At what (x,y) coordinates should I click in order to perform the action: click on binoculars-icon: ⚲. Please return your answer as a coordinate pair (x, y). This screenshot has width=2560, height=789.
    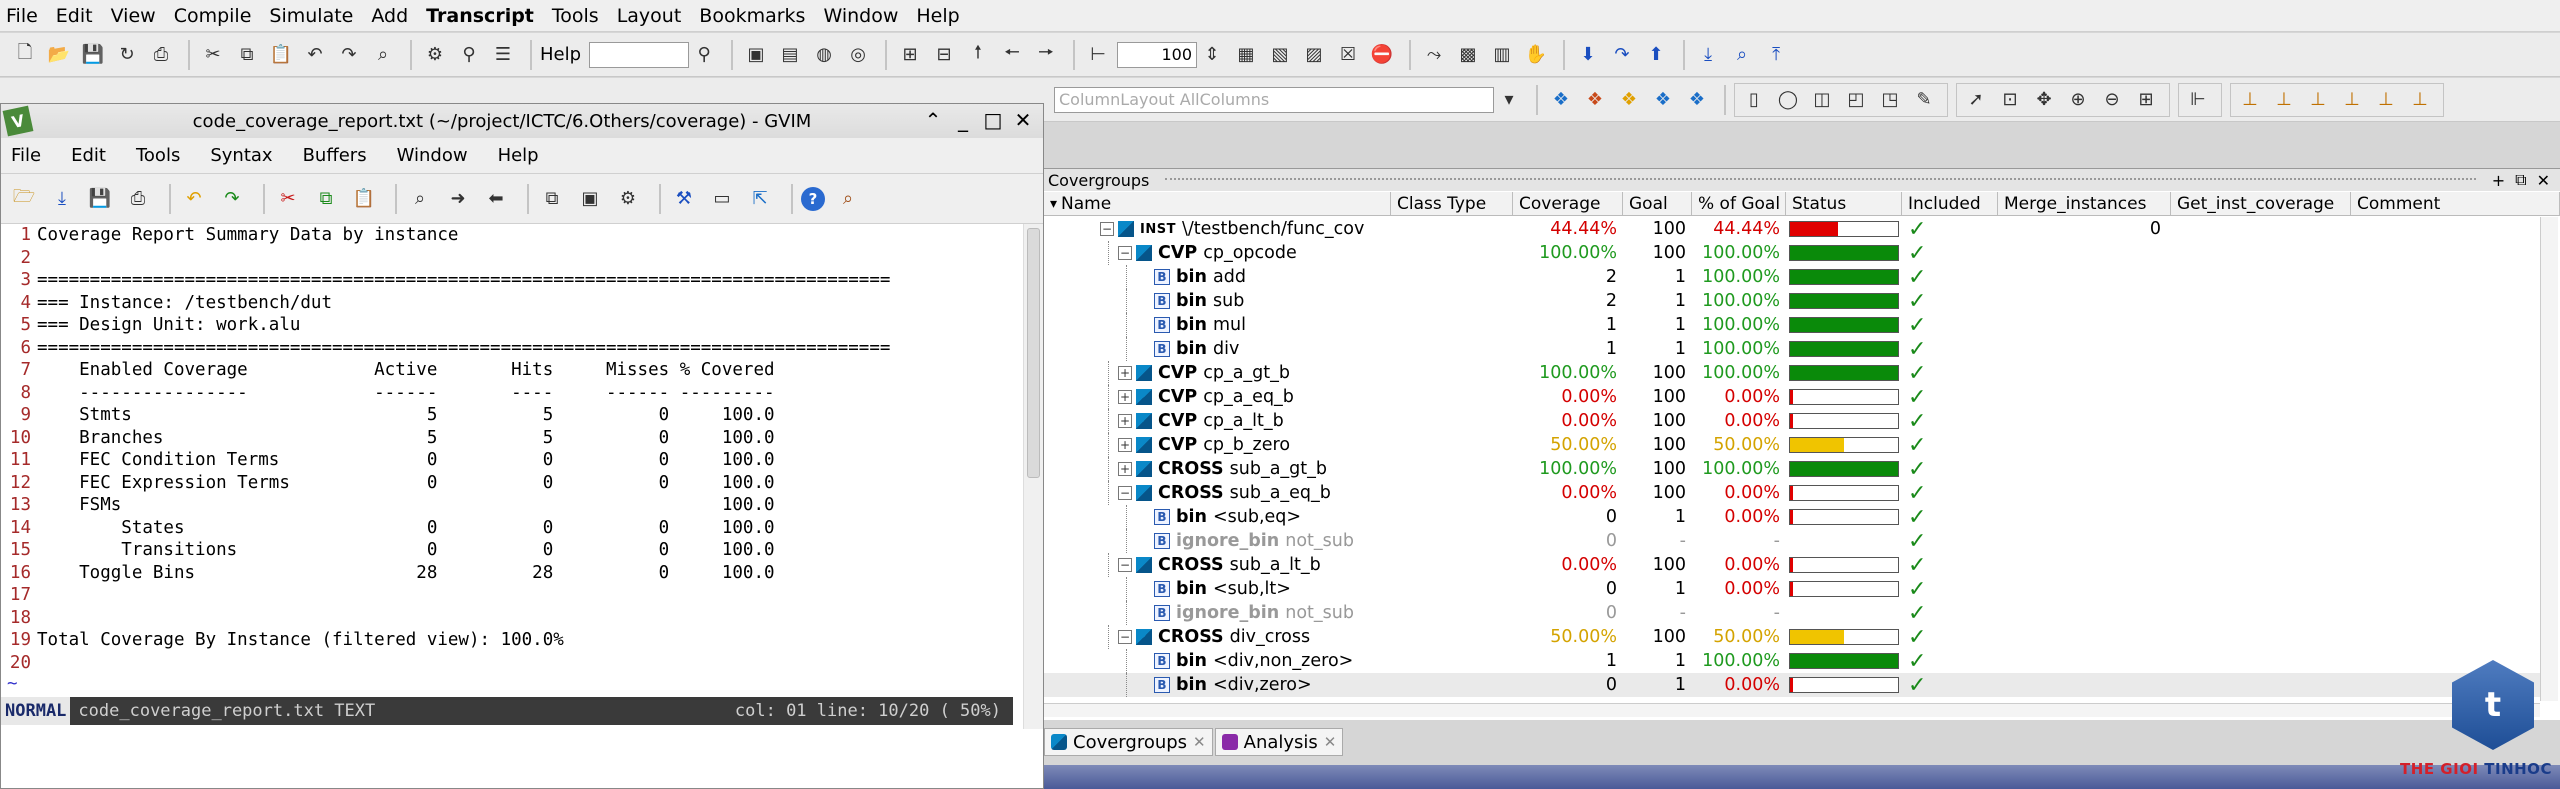
    Looking at the image, I should click on (469, 55).